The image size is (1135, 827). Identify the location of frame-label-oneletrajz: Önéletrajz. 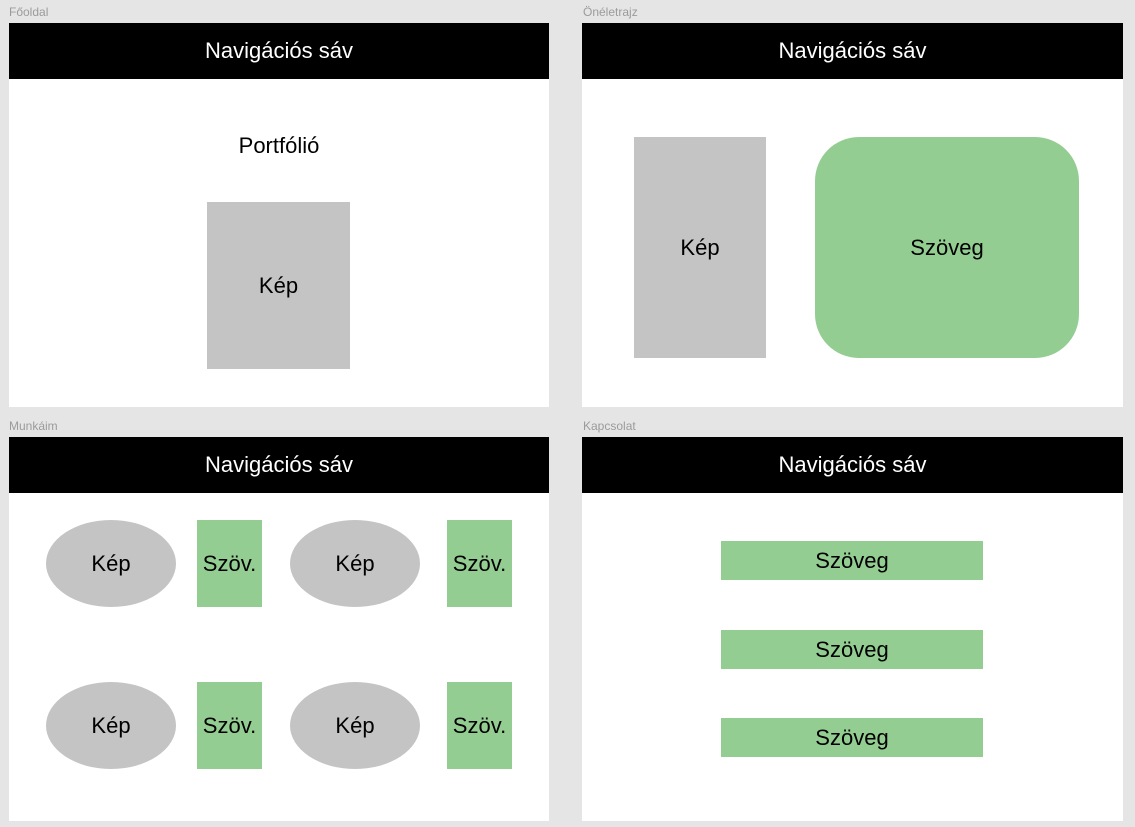
(610, 12).